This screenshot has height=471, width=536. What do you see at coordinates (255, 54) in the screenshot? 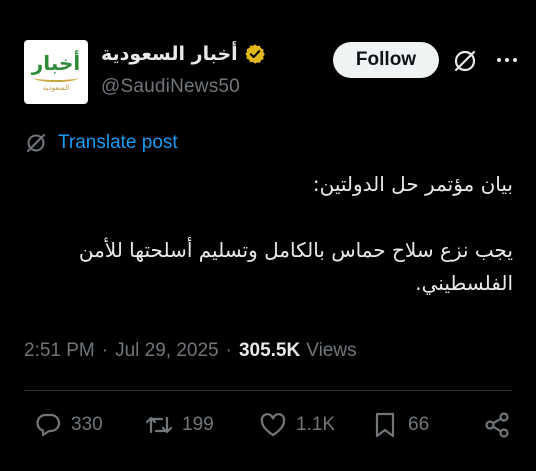
I see `verified-badge-icon` at bounding box center [255, 54].